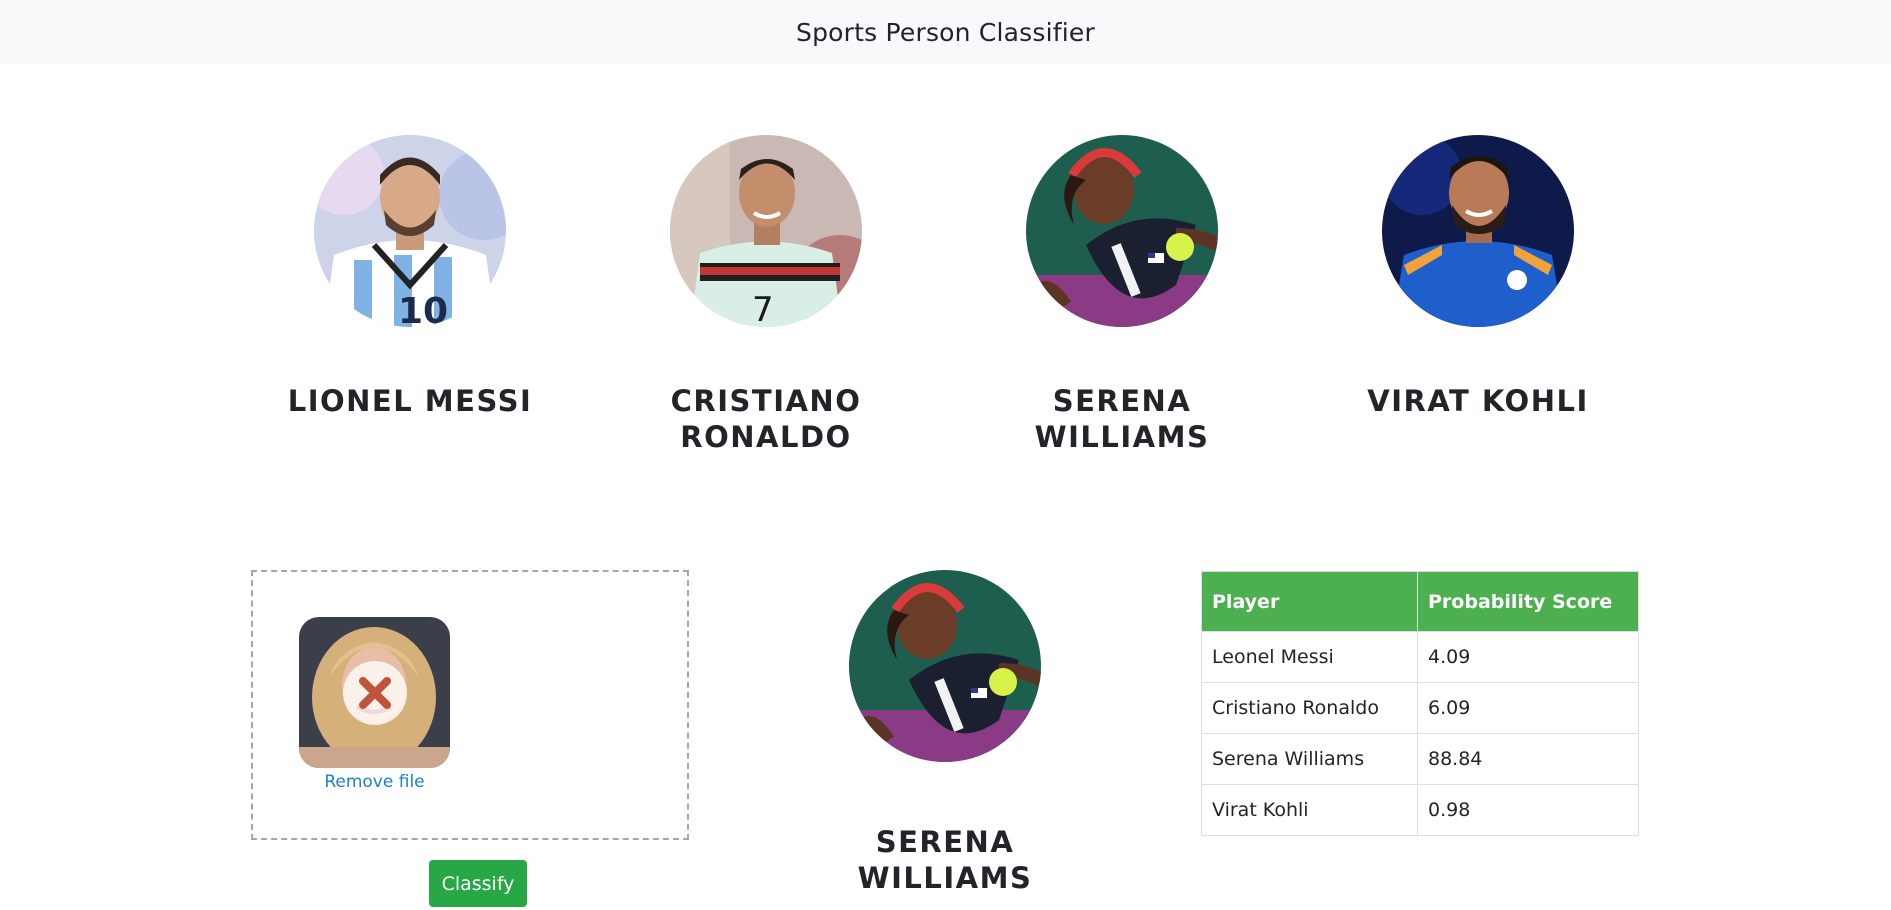  I want to click on app-title: Sports Person Classifier, so click(945, 32).